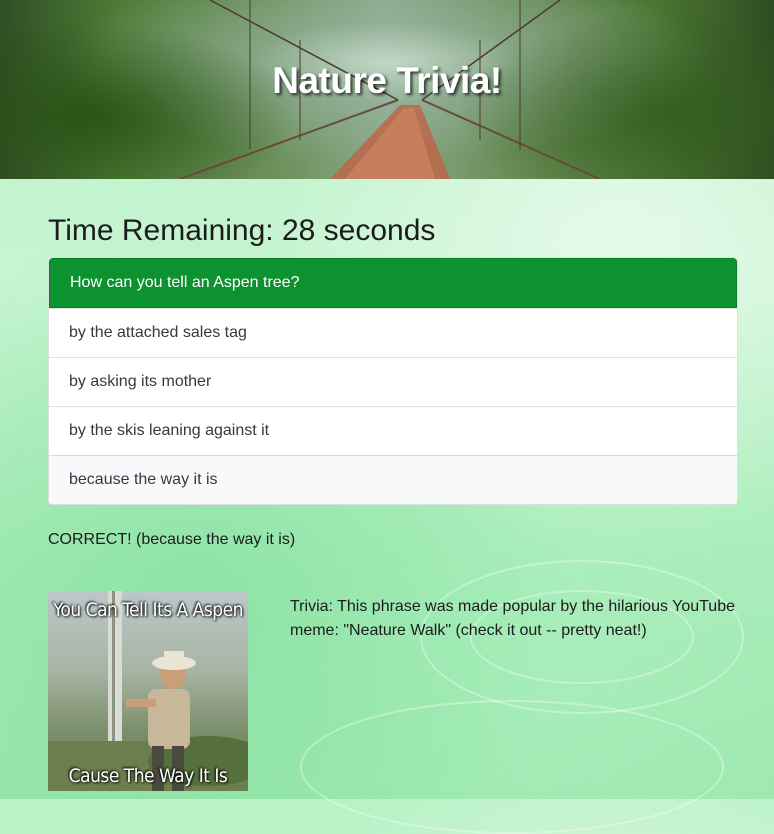  What do you see at coordinates (148, 776) in the screenshot?
I see `meme-bottom-caption: Cause The Way It Is` at bounding box center [148, 776].